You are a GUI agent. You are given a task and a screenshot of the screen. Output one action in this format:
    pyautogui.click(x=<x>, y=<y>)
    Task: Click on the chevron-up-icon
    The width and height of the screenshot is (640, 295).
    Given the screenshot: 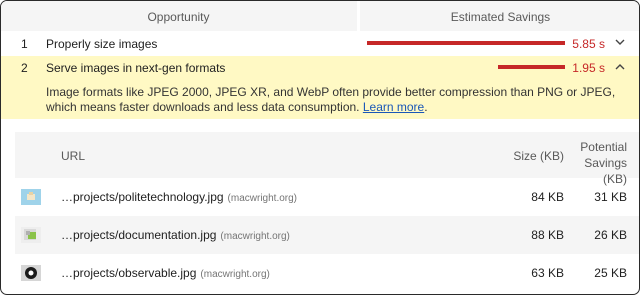 What is the action you would take?
    pyautogui.click(x=620, y=67)
    